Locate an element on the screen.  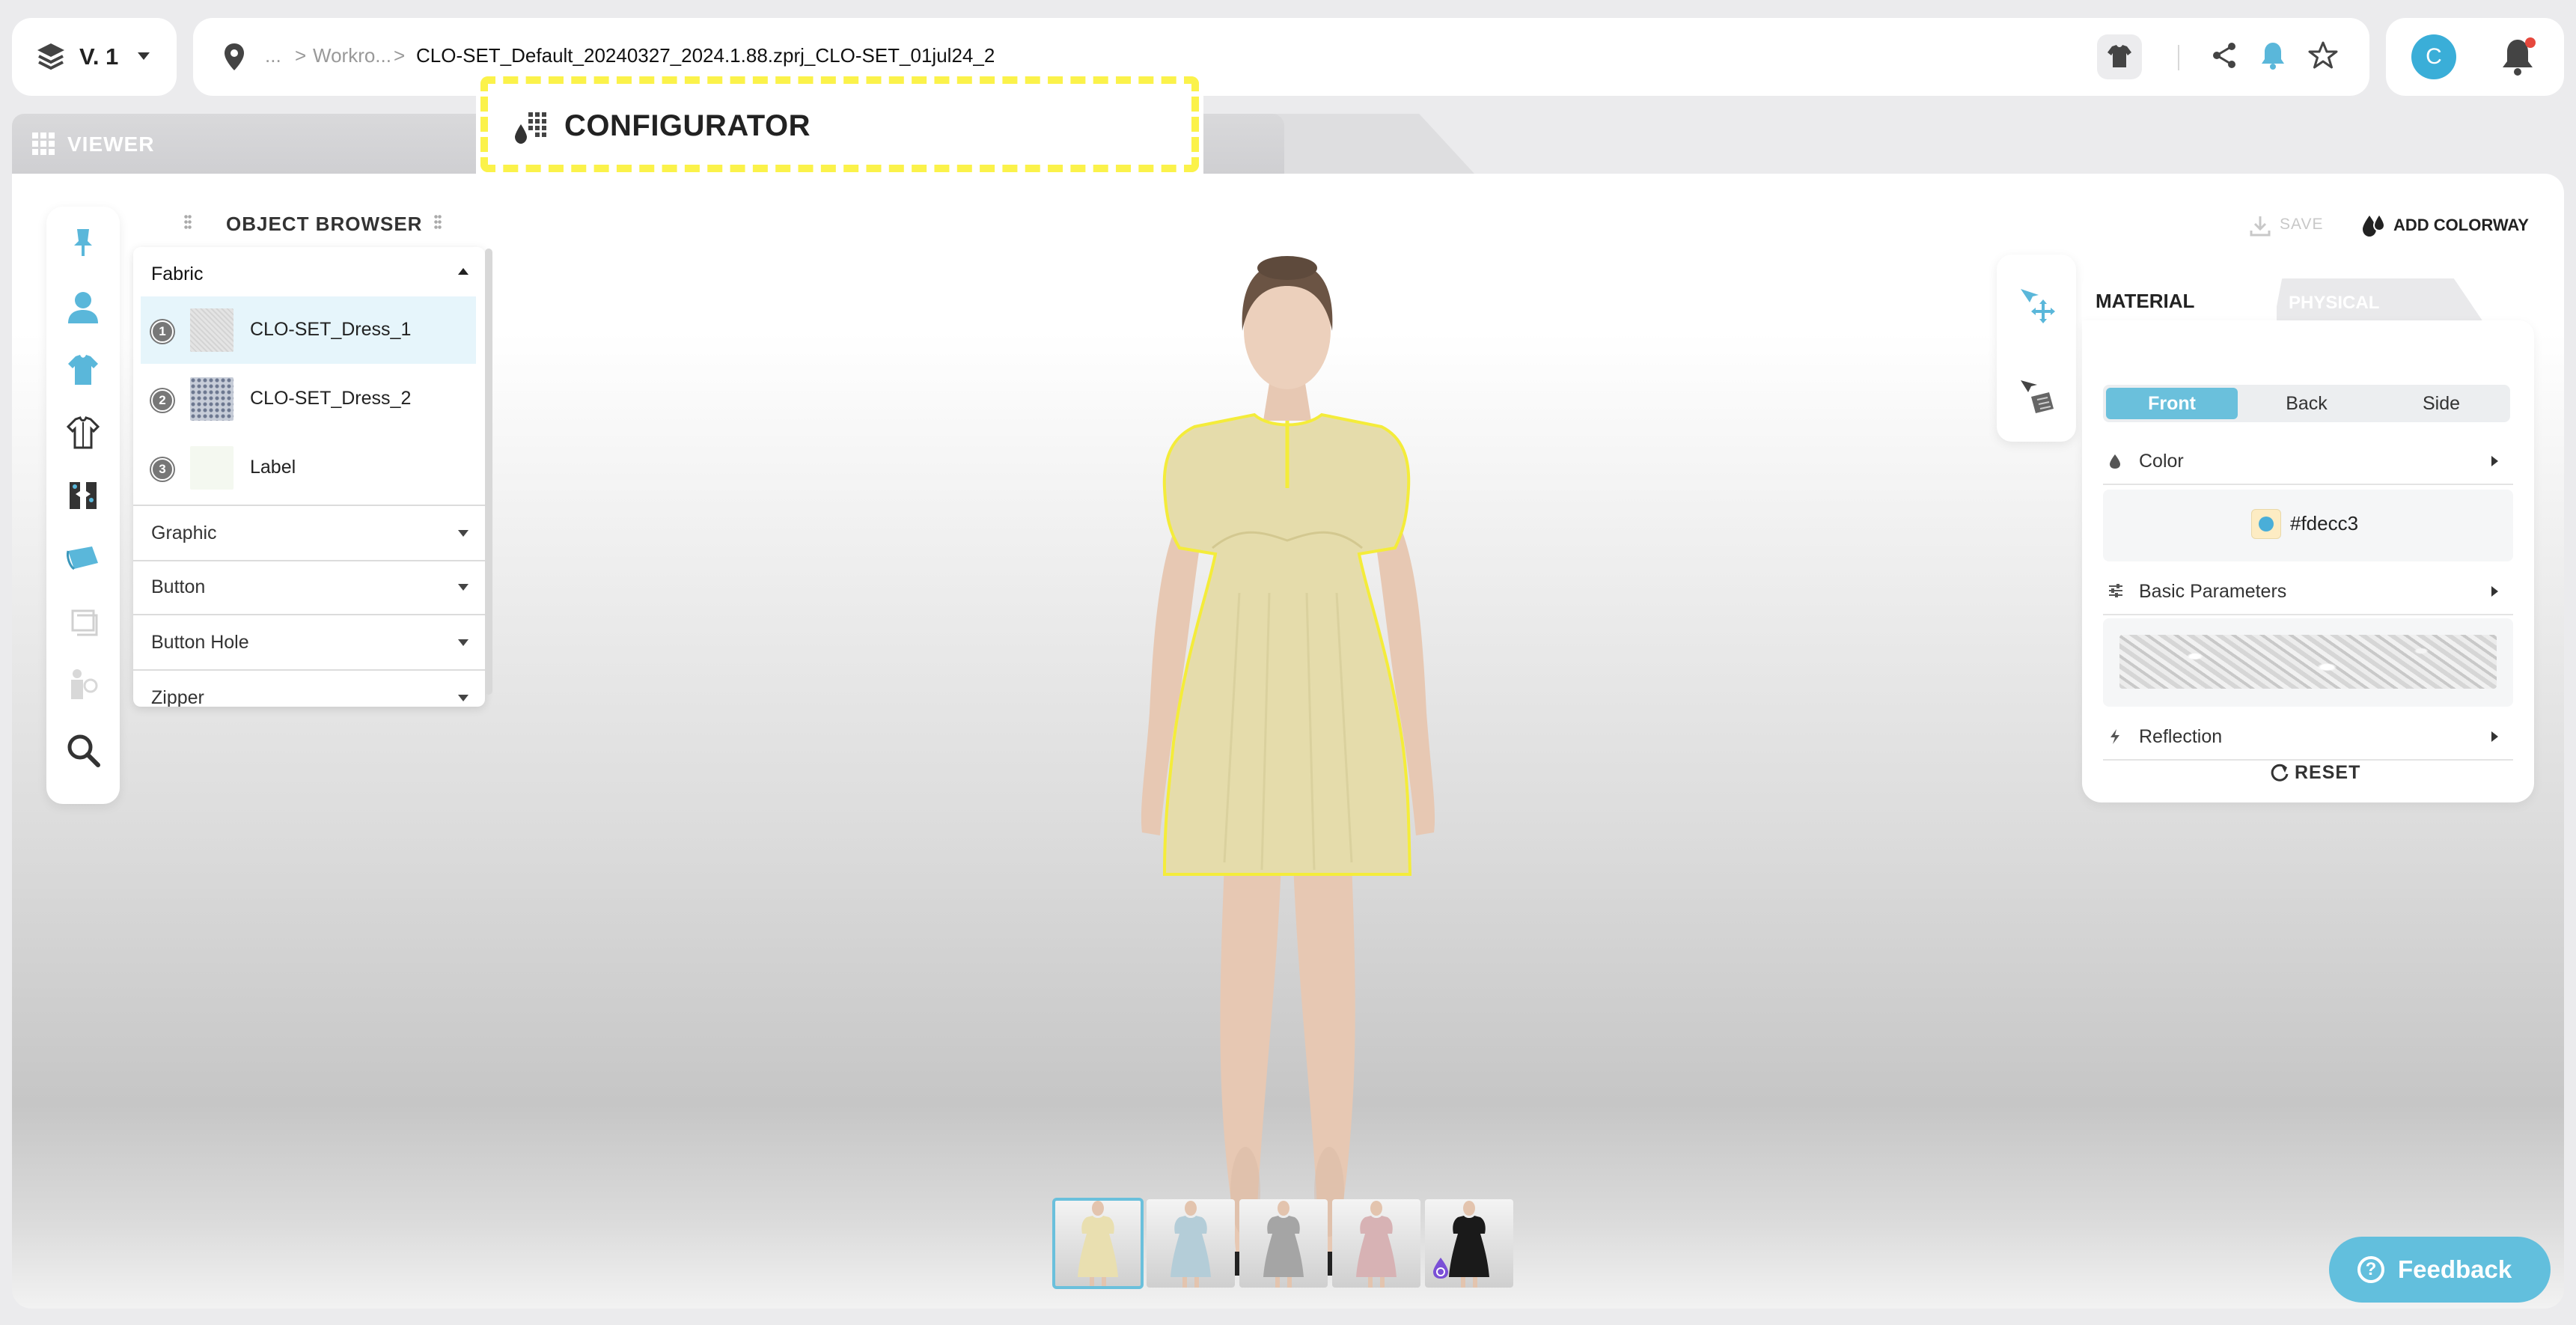
star-icon is located at coordinates (2323, 55).